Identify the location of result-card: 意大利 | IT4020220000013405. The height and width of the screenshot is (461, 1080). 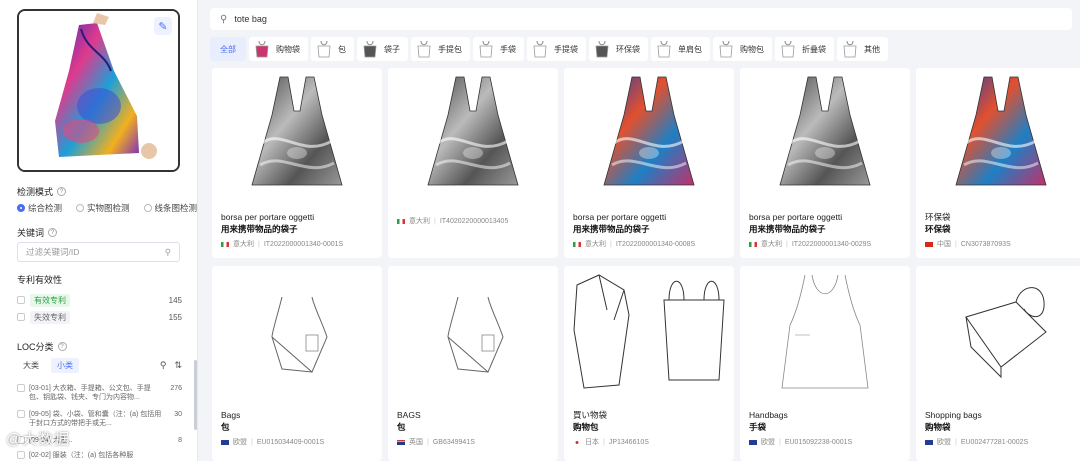
(473, 163).